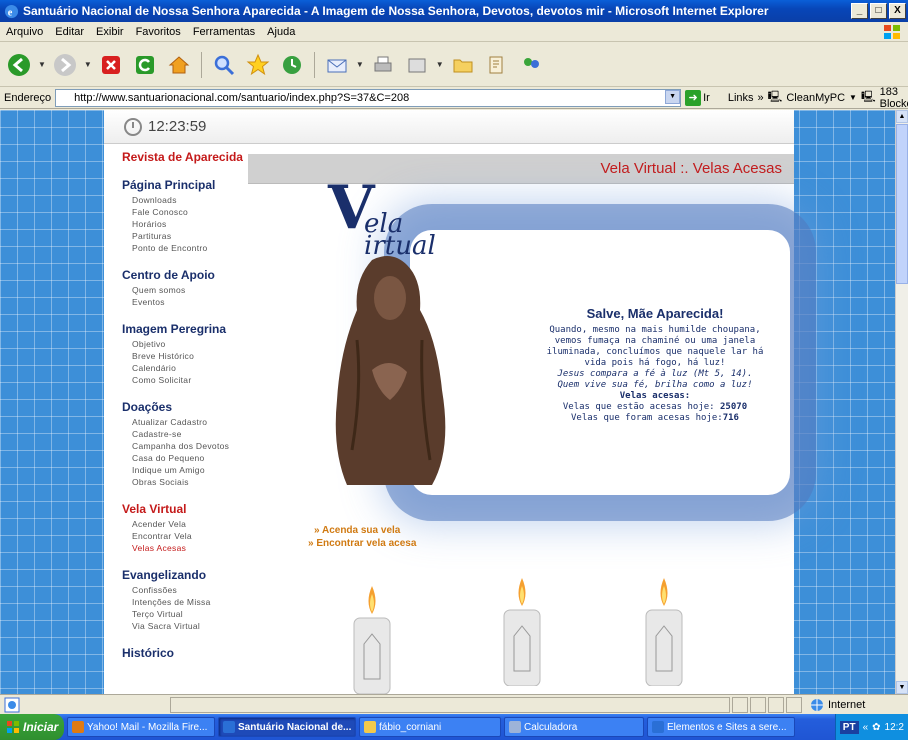  I want to click on home-icon, so click(179, 64).